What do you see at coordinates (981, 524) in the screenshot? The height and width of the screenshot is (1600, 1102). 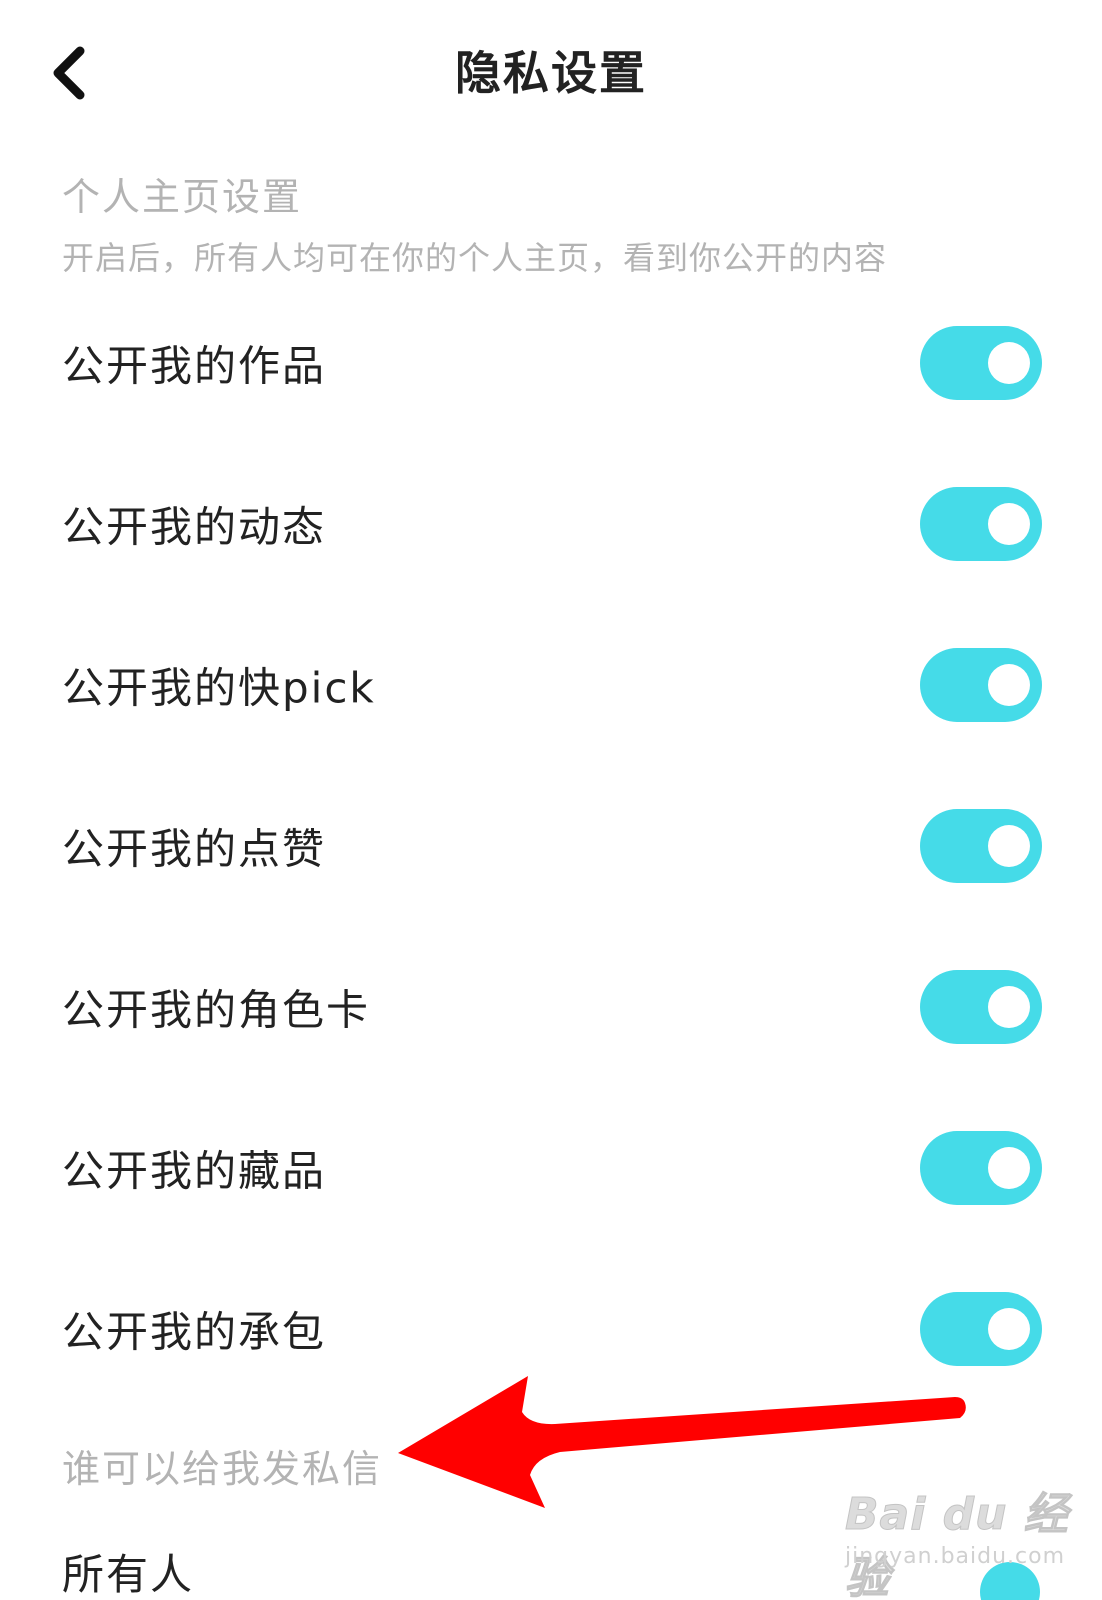 I see `toggle-switch-moments` at bounding box center [981, 524].